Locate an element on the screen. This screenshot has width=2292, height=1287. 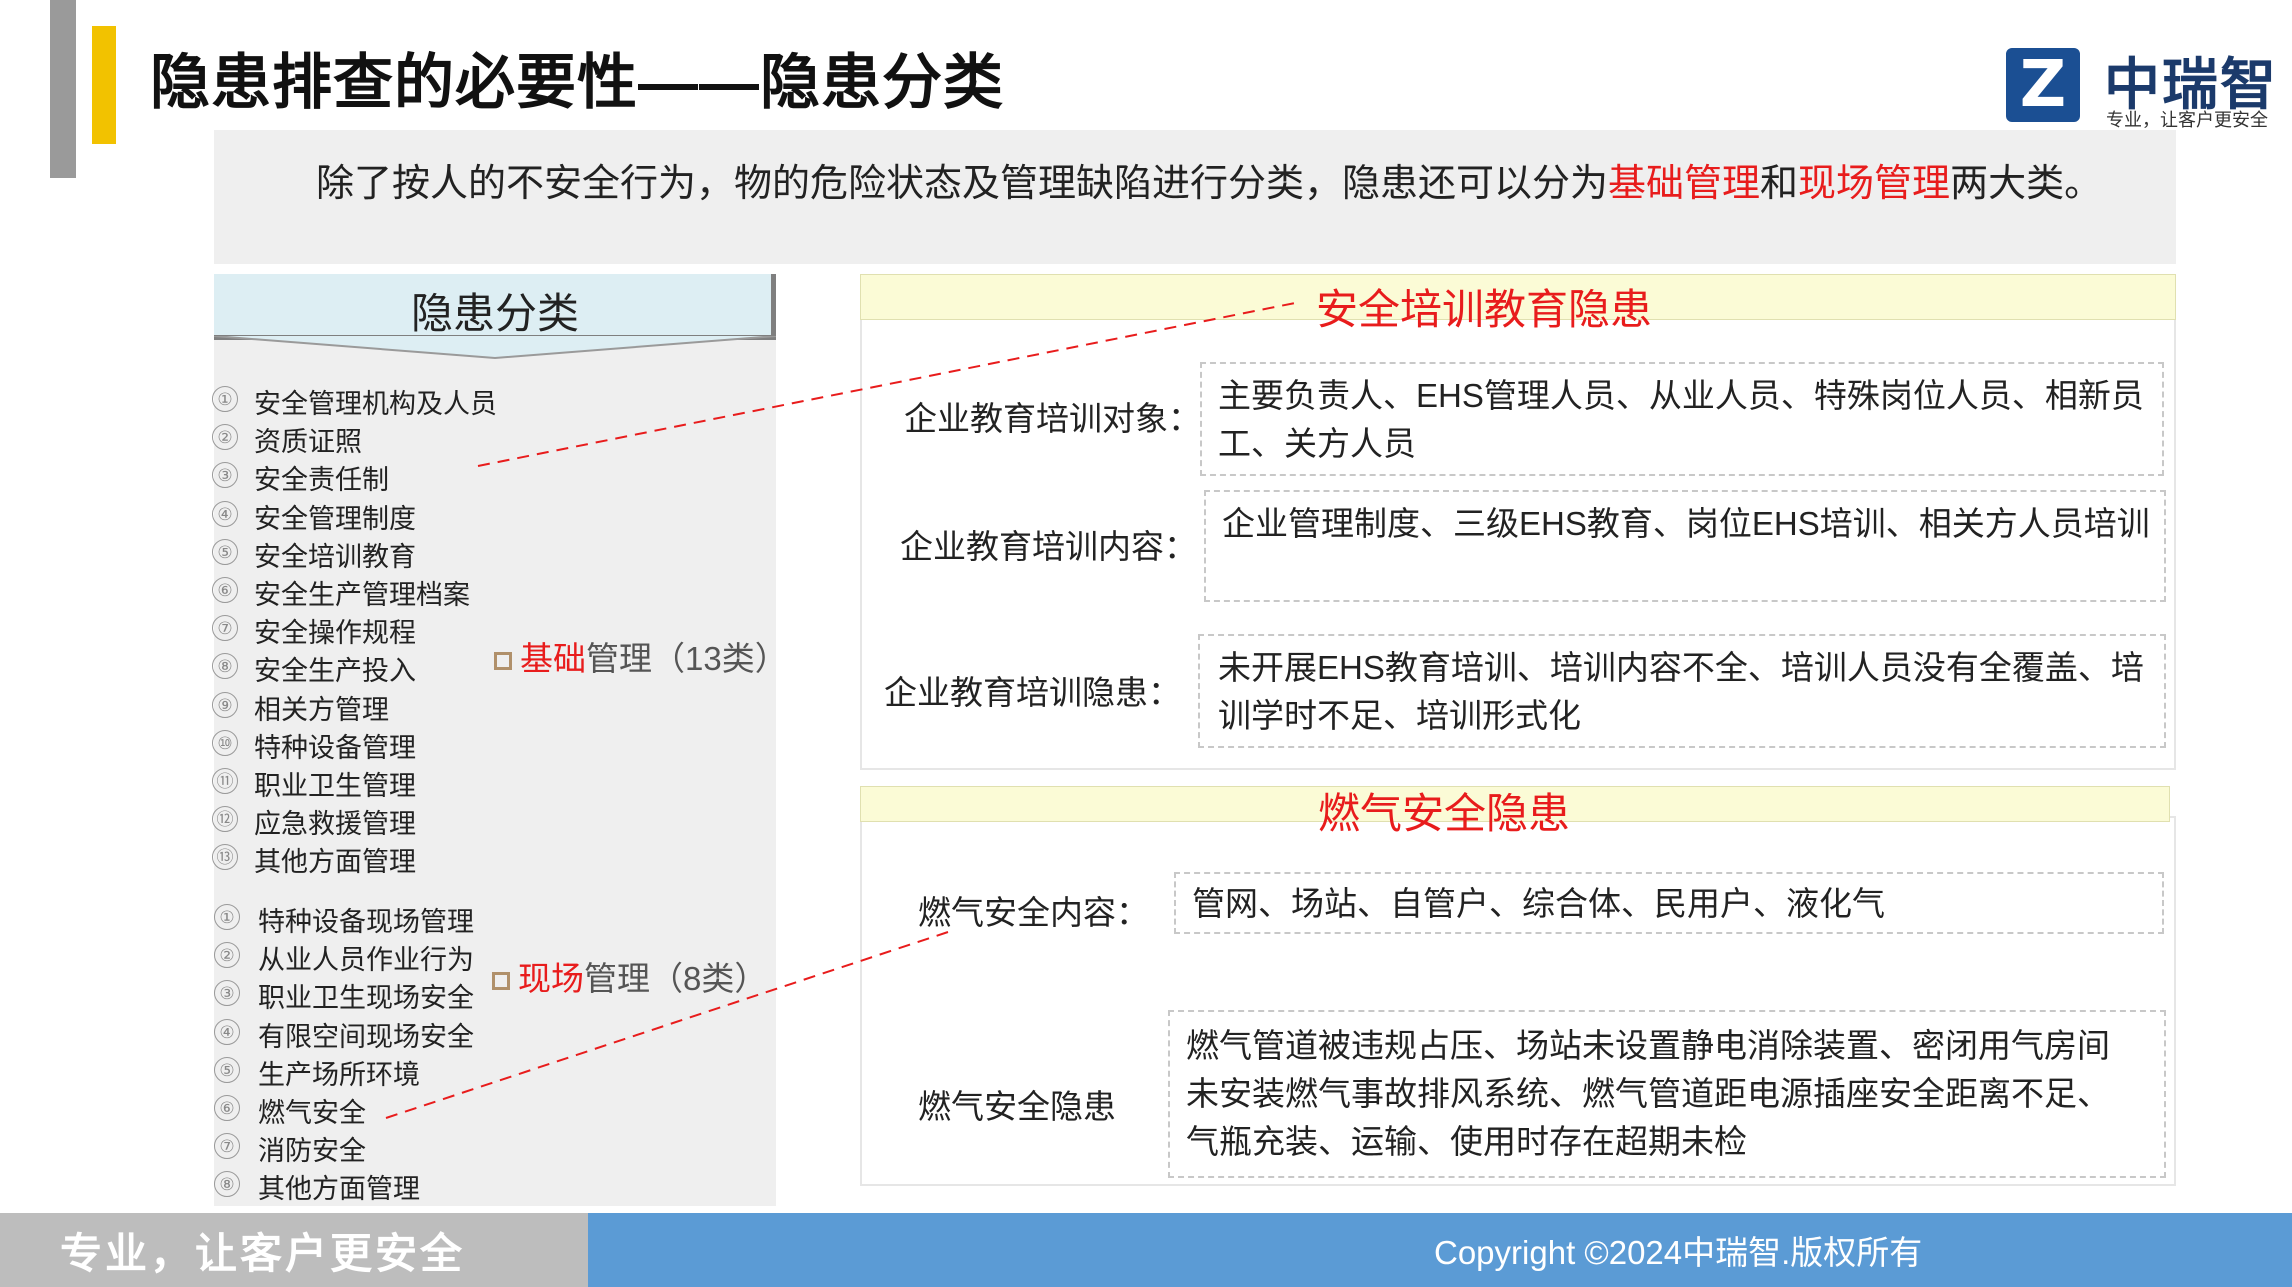
footer-copyright: Copyright ©2024中瑞智.版权所有 is located at coordinates (1678, 1252).